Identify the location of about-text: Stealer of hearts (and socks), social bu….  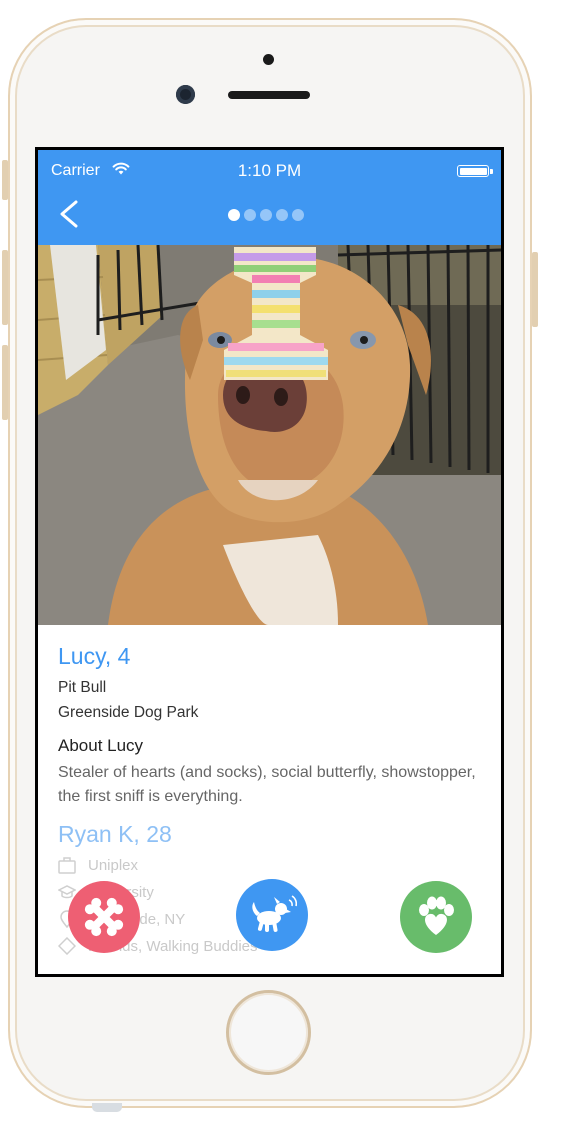
(267, 784).